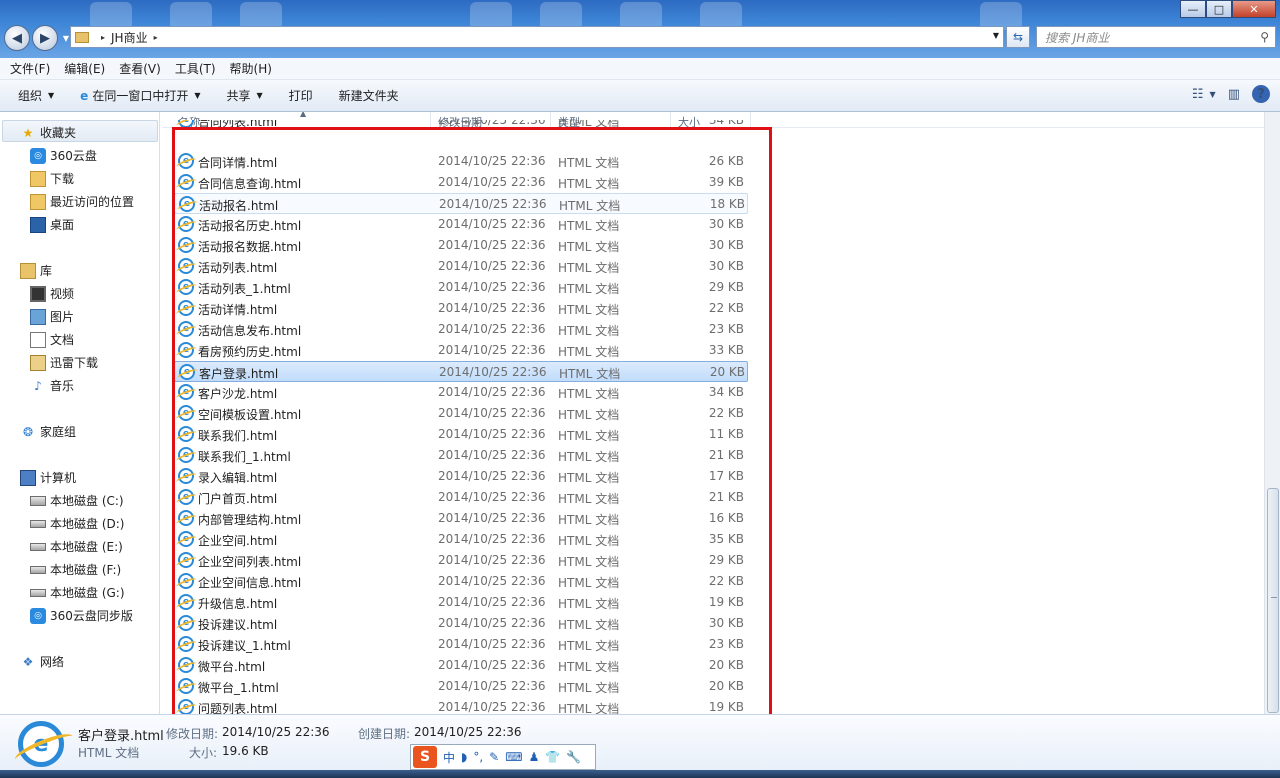 This screenshot has width=1280, height=778. What do you see at coordinates (449, 757) in the screenshot?
I see `ime-language-toggle: 中` at bounding box center [449, 757].